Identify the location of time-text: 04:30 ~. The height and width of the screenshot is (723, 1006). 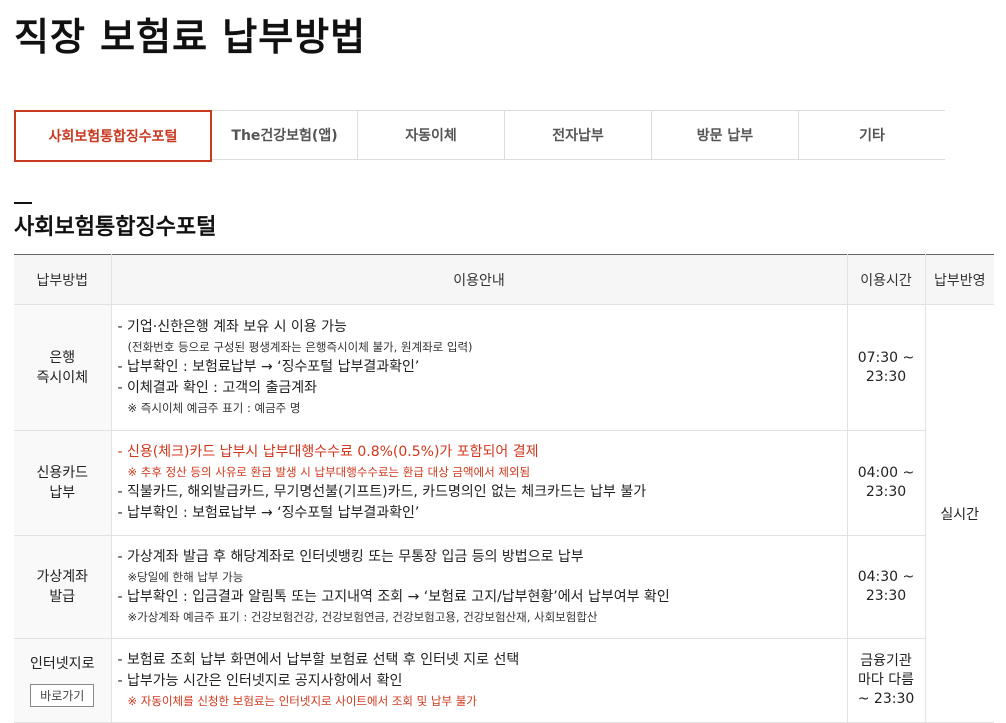
(886, 577).